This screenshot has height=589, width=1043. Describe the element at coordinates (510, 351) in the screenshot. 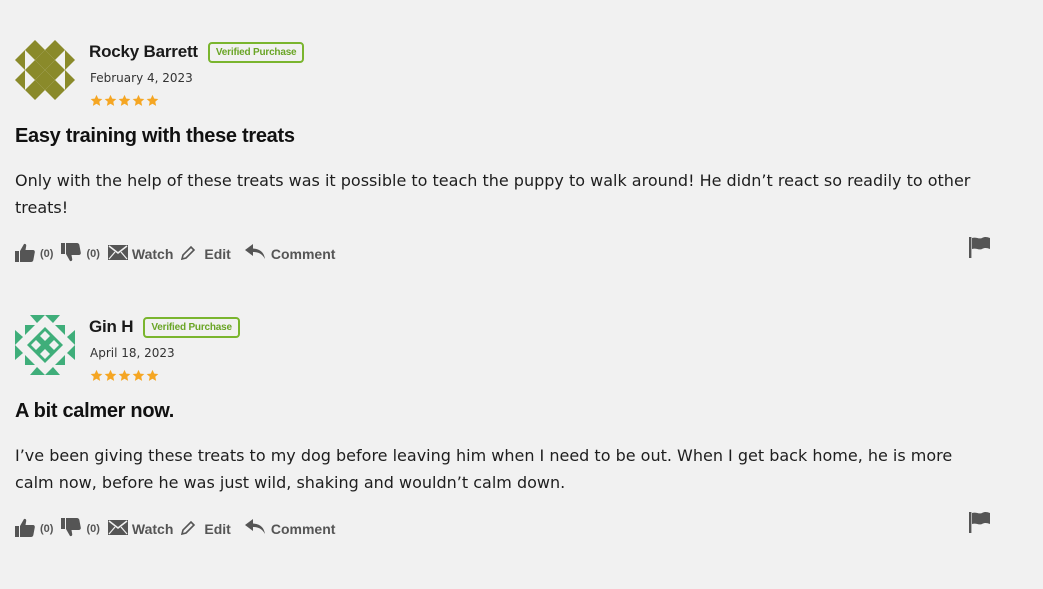

I see `review-header: Gin H Verified Purchase April 18, 2023` at that location.